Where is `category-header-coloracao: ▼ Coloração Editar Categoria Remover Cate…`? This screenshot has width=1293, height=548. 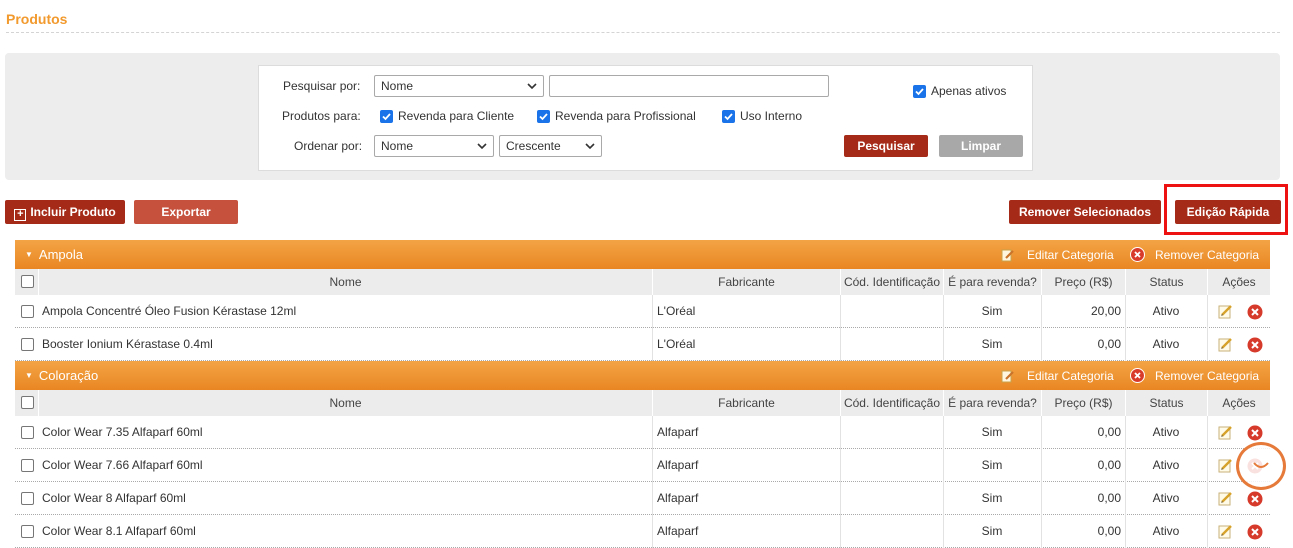
category-header-coloracao: ▼ Coloração Editar Categoria Remover Cate… is located at coordinates (642, 375).